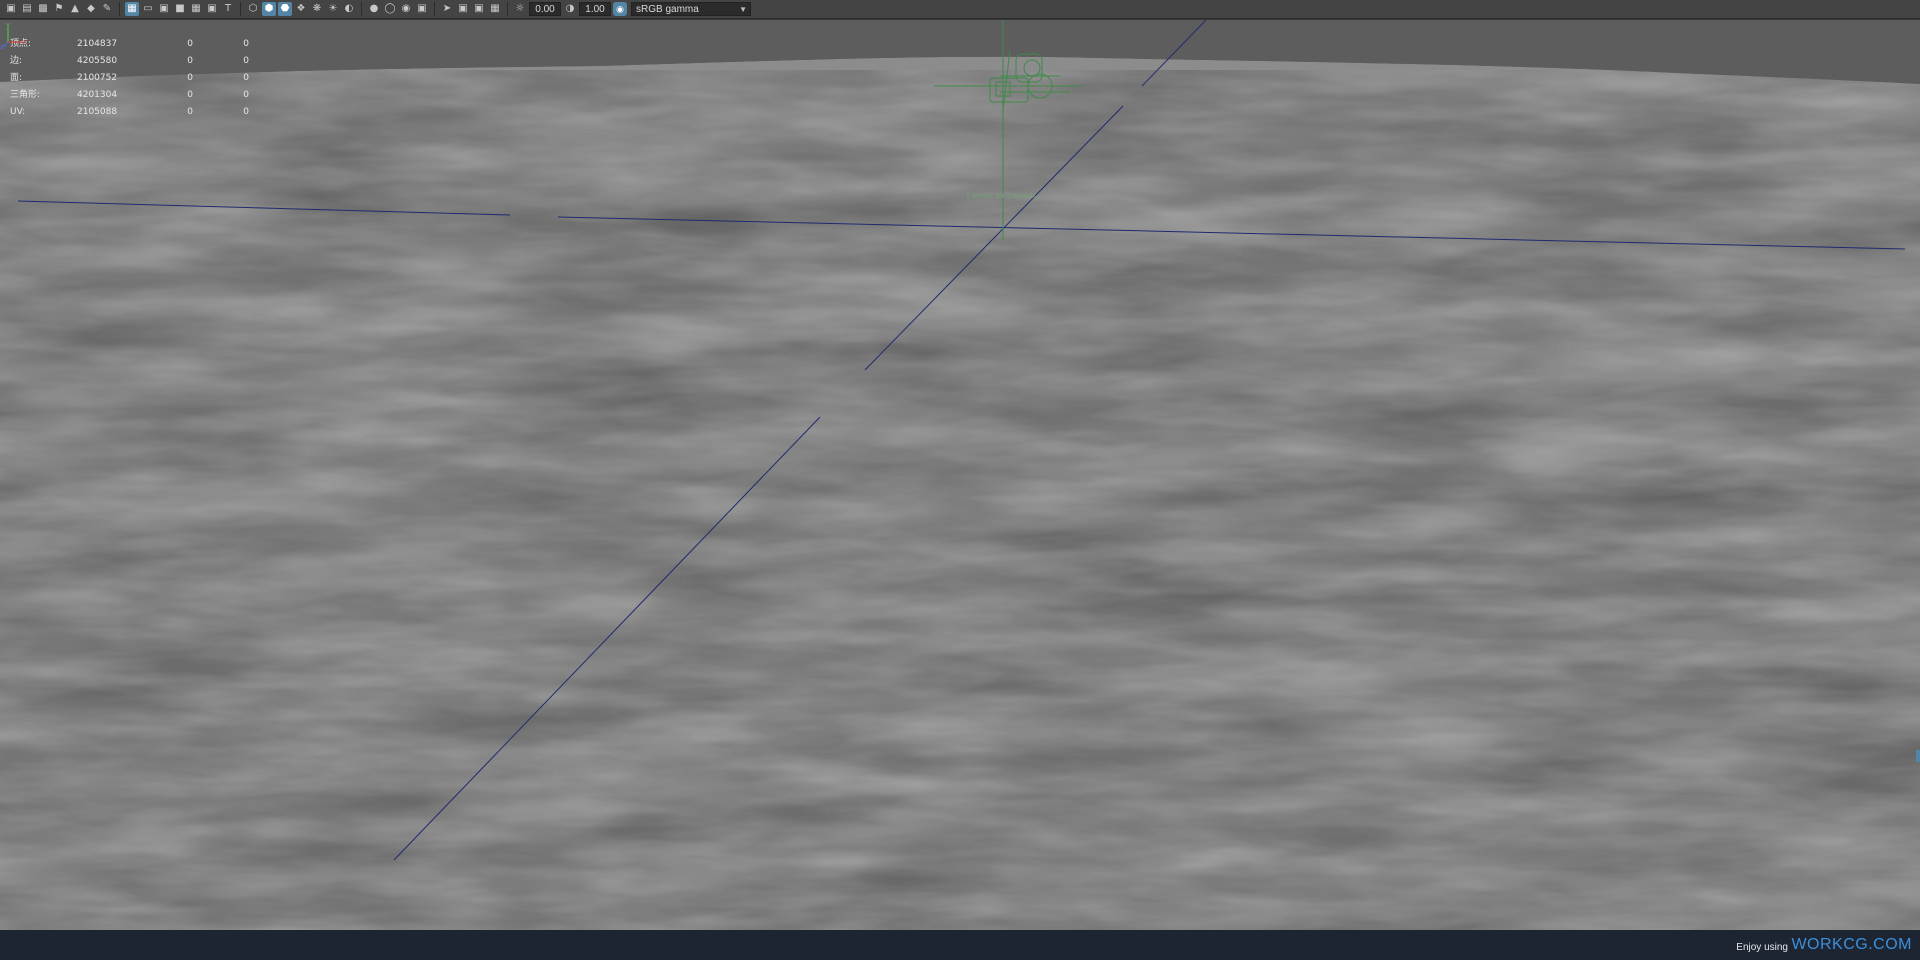 The image size is (1920, 960). Describe the element at coordinates (570, 9) in the screenshot. I see `gamma-icon: ◑` at that location.